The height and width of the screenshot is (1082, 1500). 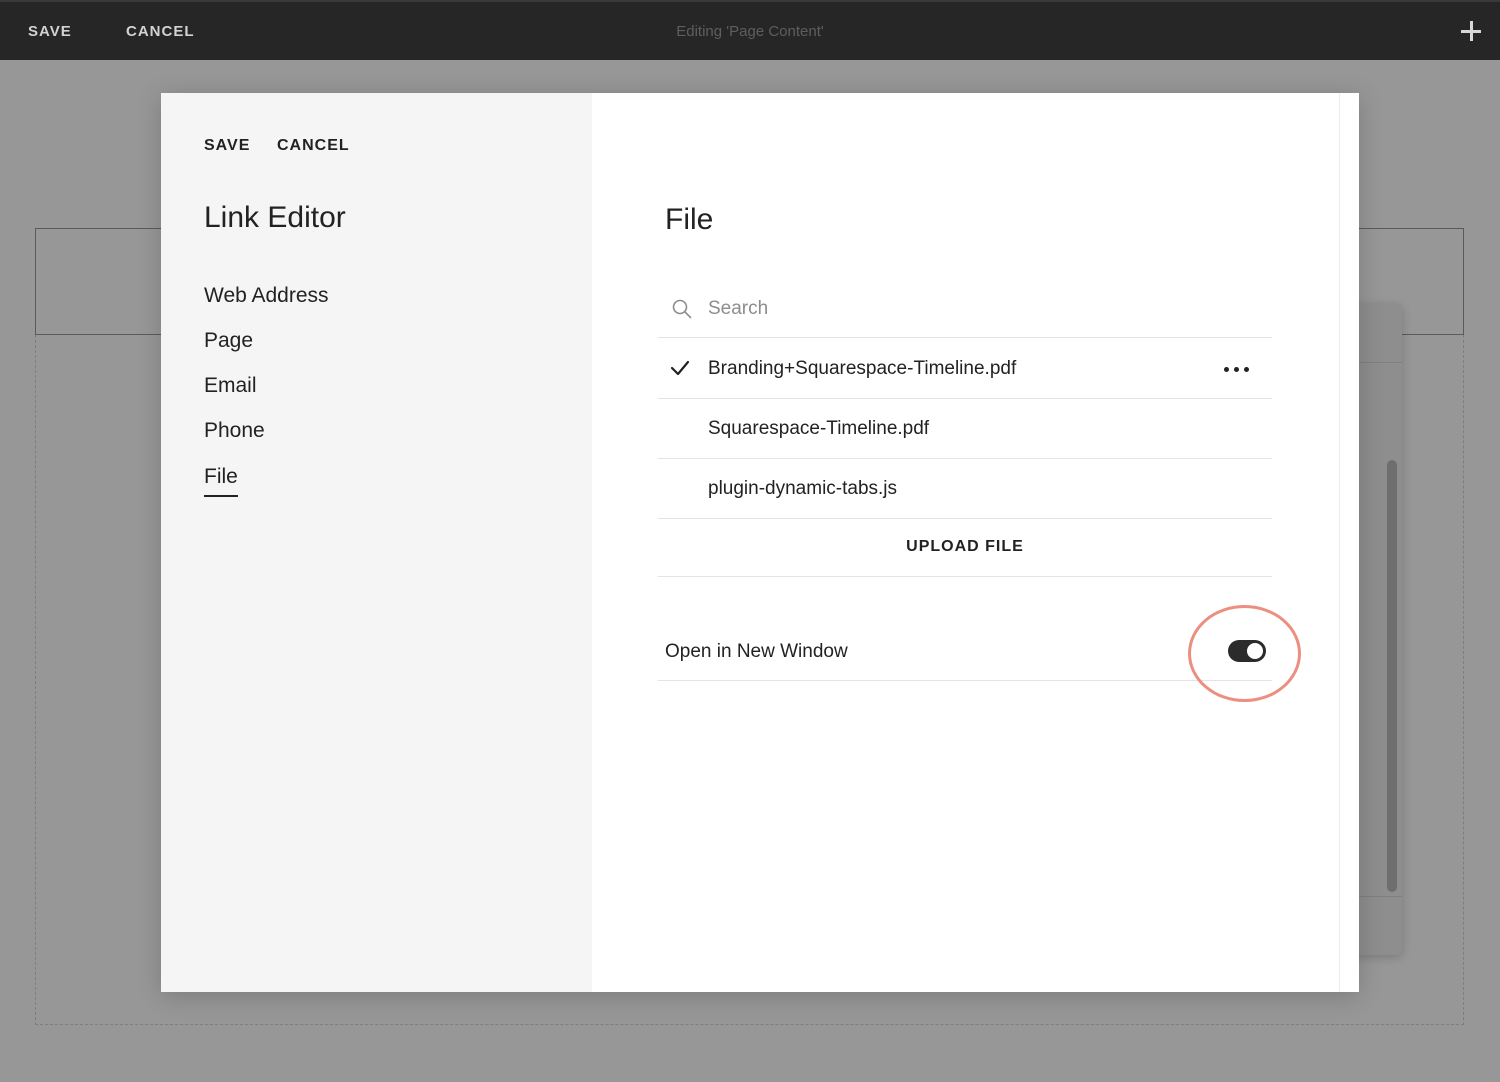 I want to click on open-in-new-window-row: Open in New Window, so click(x=965, y=651).